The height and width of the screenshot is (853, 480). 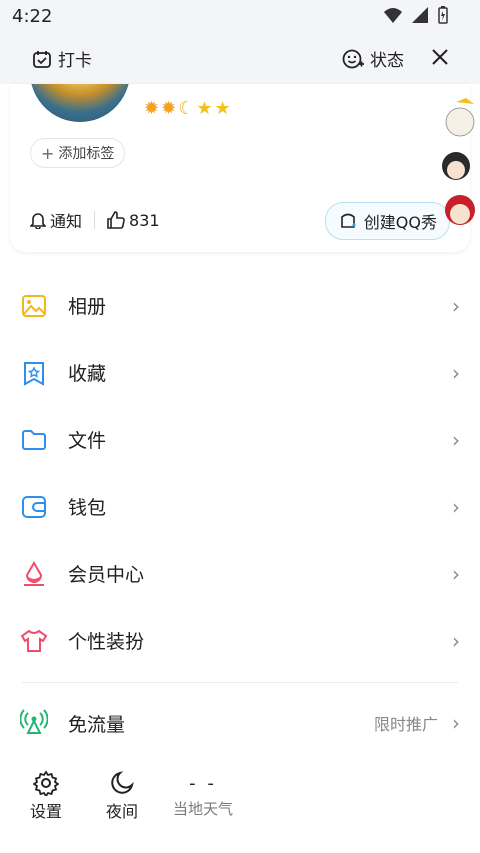 What do you see at coordinates (66, 221) in the screenshot?
I see `notify-label: 通知` at bounding box center [66, 221].